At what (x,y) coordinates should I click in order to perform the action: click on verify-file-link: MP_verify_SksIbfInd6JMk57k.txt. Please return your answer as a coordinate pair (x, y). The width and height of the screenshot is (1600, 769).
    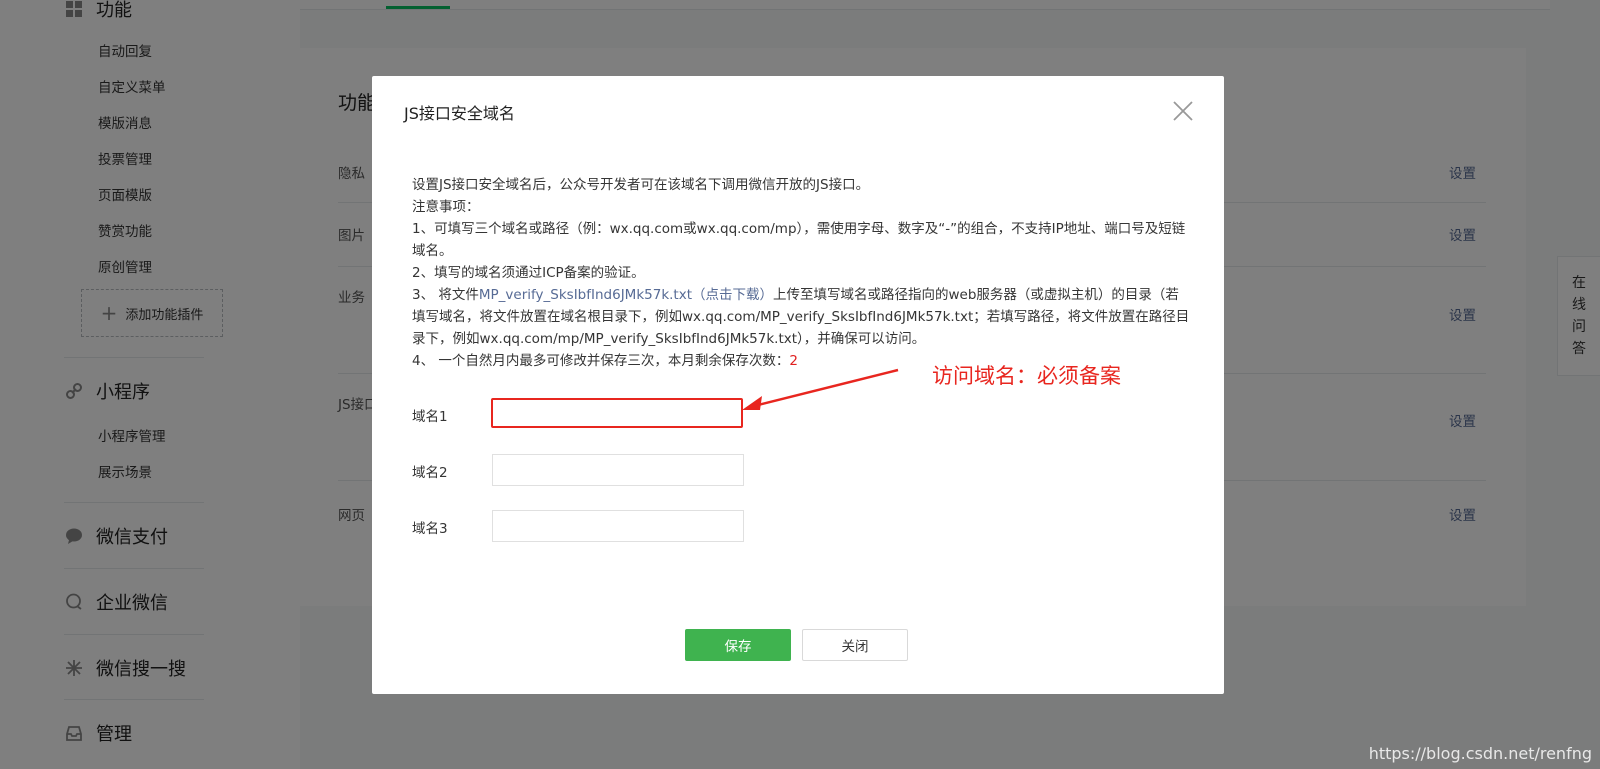
    Looking at the image, I should click on (585, 295).